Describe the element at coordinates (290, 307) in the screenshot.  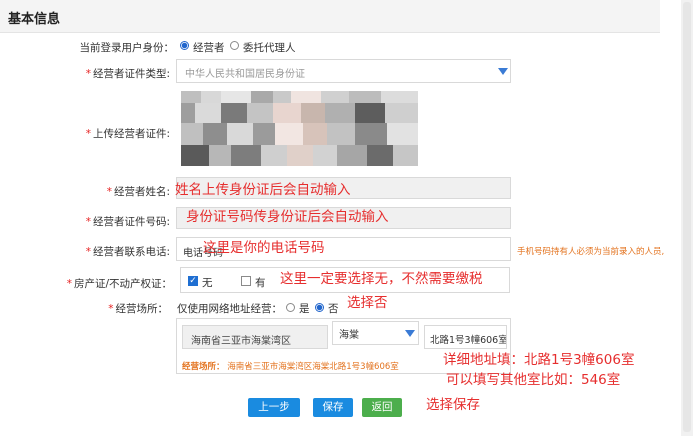
I see `online-radio-yes` at that location.